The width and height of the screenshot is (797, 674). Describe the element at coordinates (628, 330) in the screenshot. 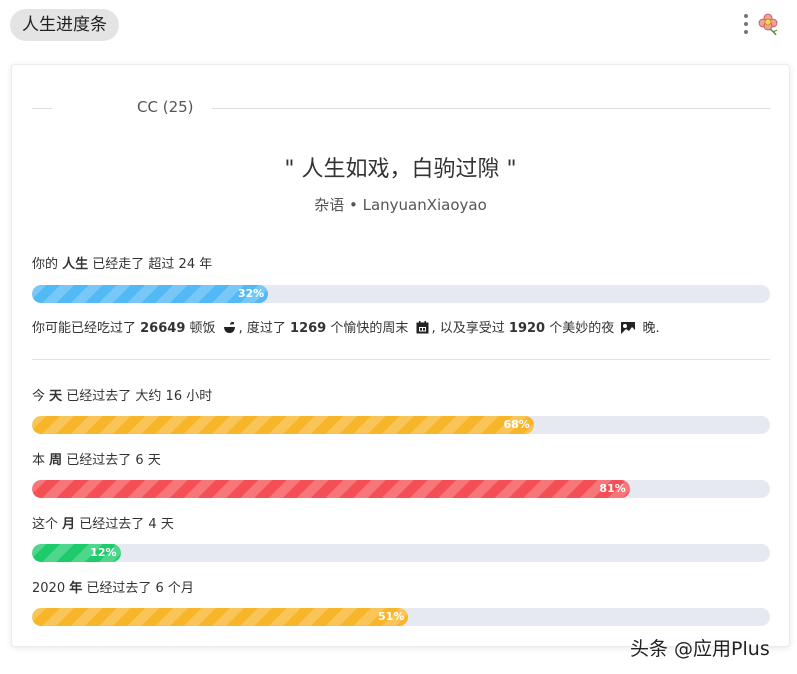

I see `night-icon` at that location.